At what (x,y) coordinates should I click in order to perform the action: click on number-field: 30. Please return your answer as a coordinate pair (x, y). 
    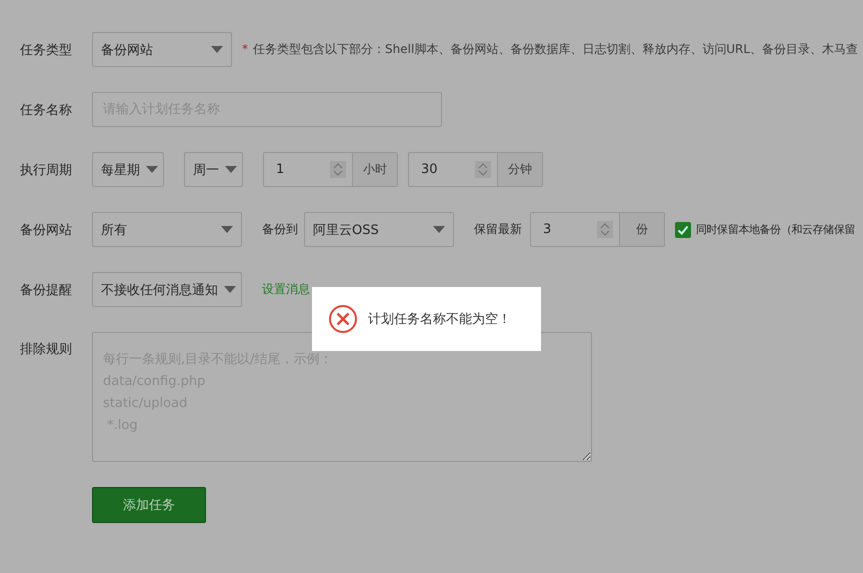
    Looking at the image, I should click on (453, 169).